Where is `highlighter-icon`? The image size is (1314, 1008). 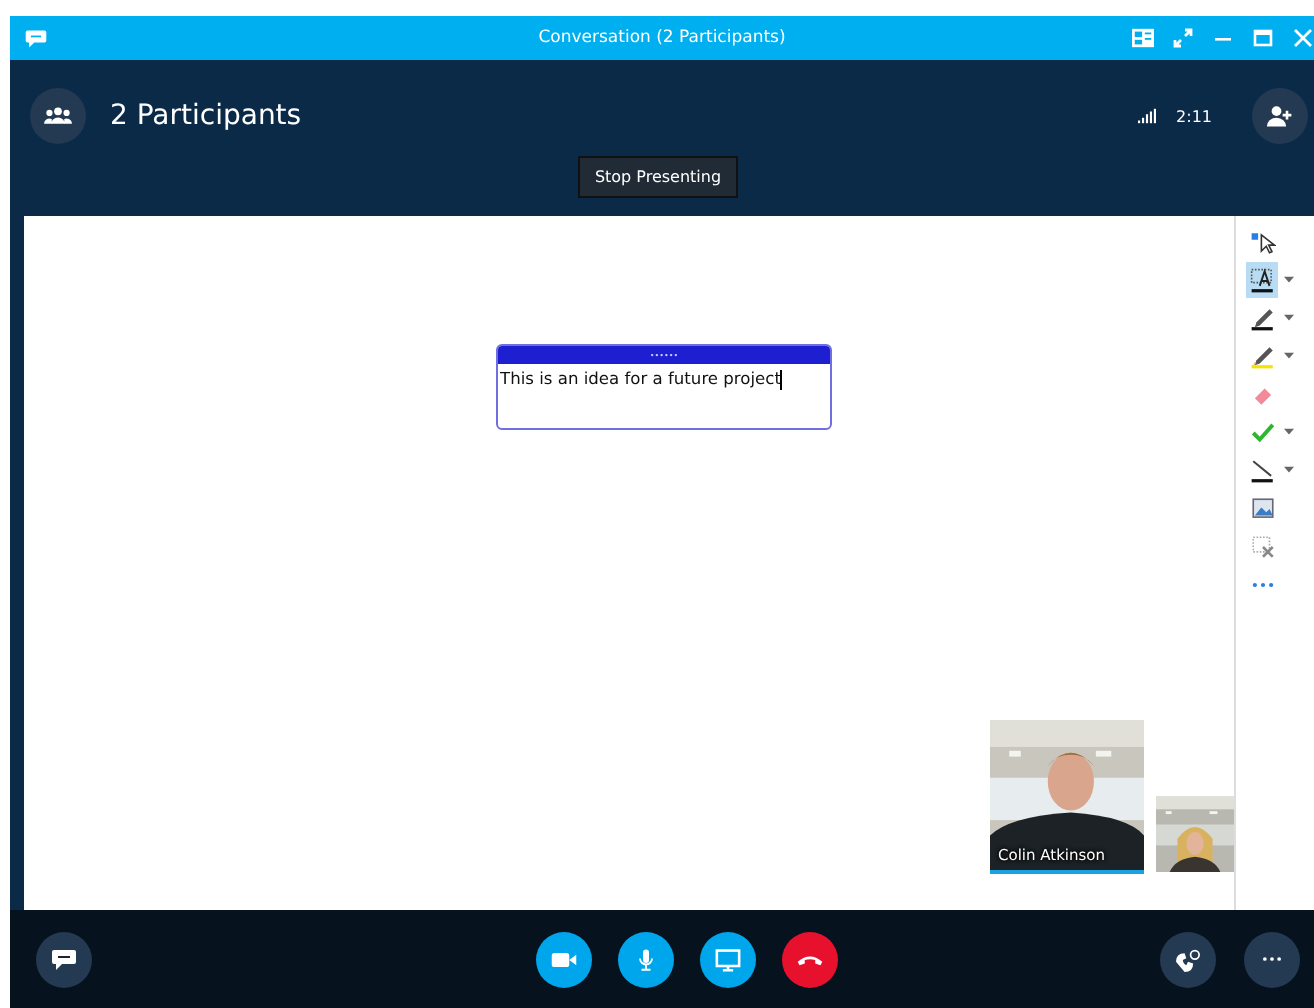
highlighter-icon is located at coordinates (1262, 356).